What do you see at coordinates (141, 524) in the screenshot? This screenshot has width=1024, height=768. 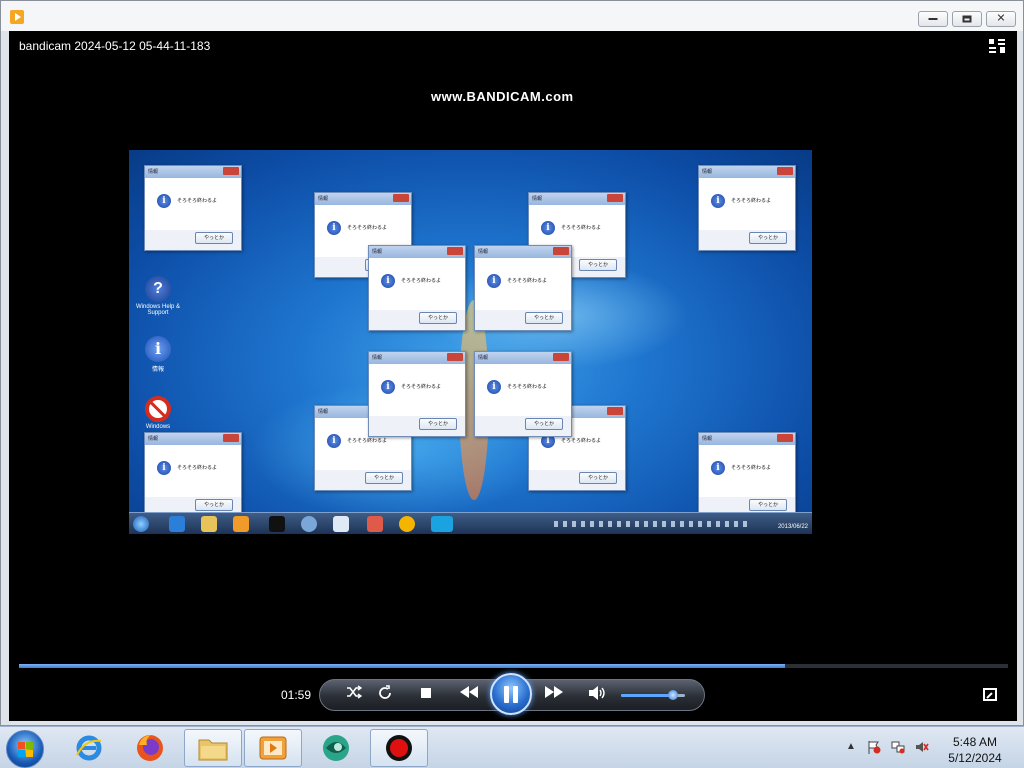 I see `start-orb-icon` at bounding box center [141, 524].